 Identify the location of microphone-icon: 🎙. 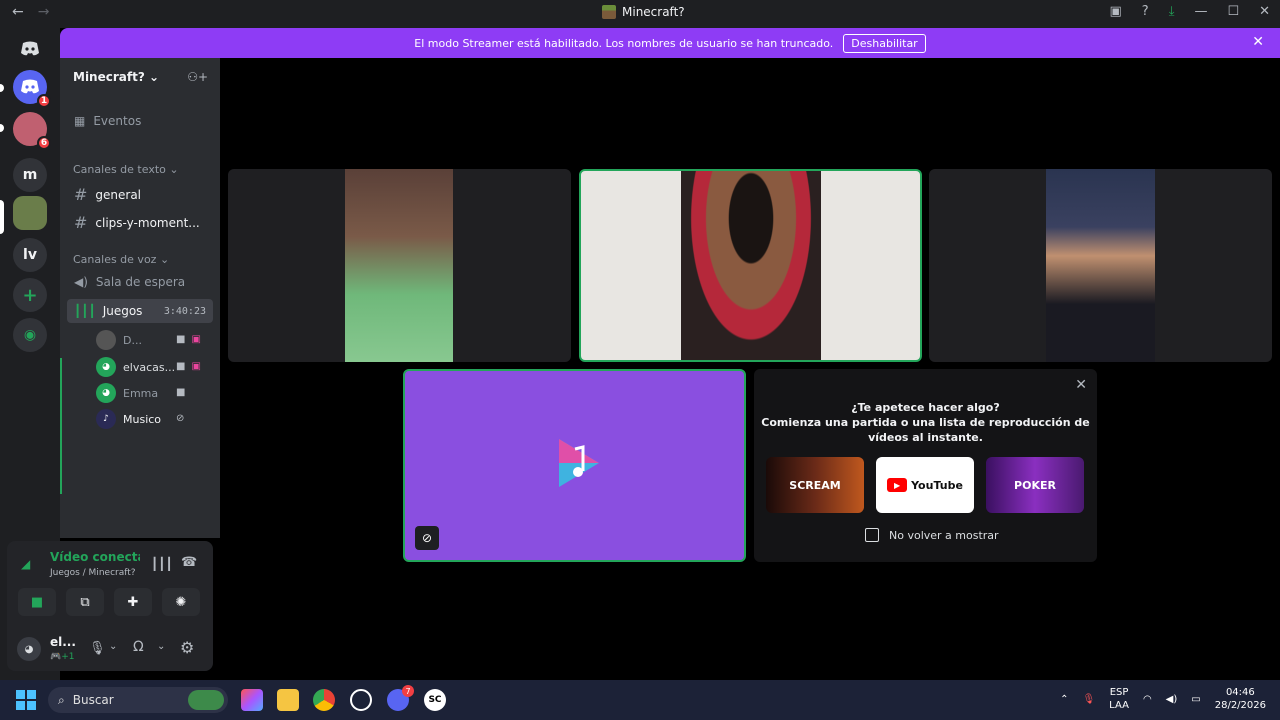
(97, 648).